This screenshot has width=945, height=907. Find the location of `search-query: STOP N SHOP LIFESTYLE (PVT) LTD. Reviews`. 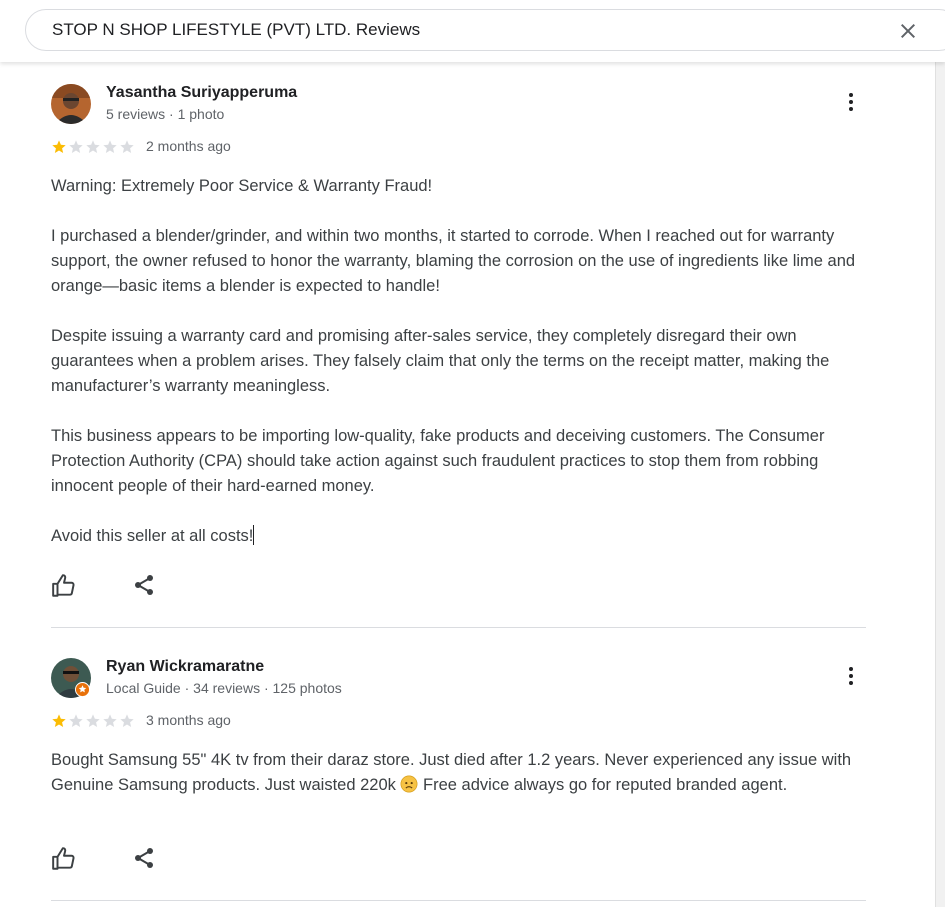

search-query: STOP N SHOP LIFESTYLE (PVT) LTD. Reviews is located at coordinates (236, 30).